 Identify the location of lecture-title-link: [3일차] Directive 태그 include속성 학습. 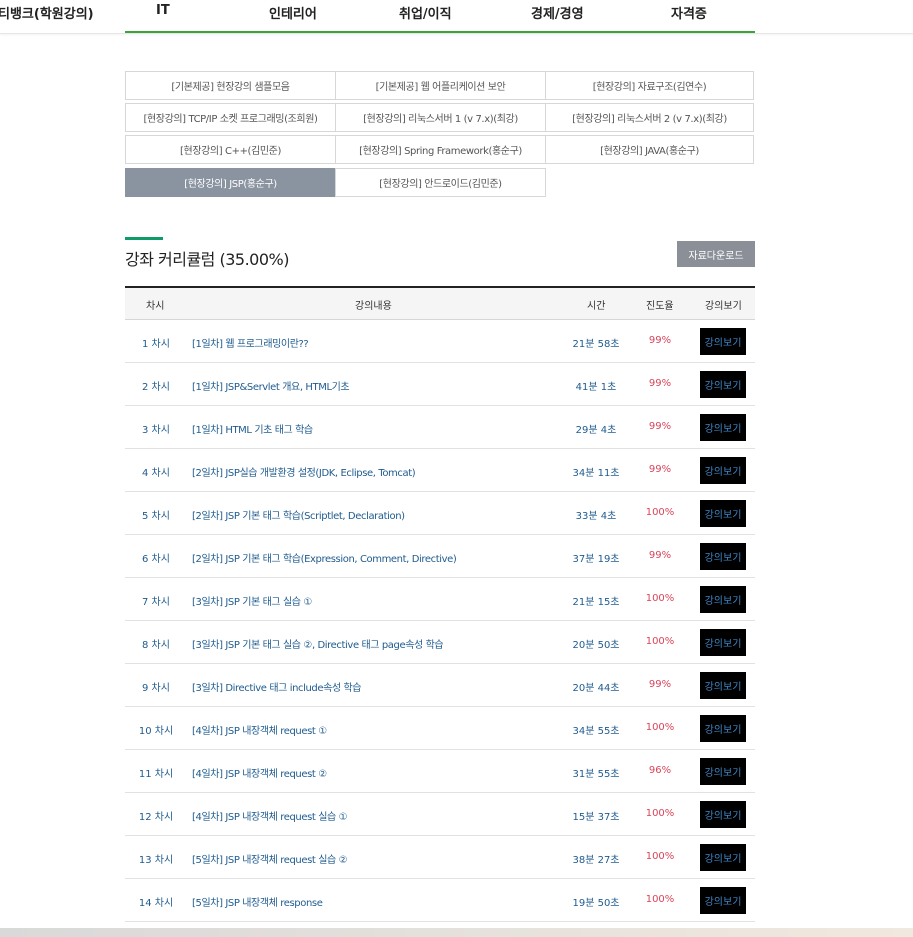
(277, 686).